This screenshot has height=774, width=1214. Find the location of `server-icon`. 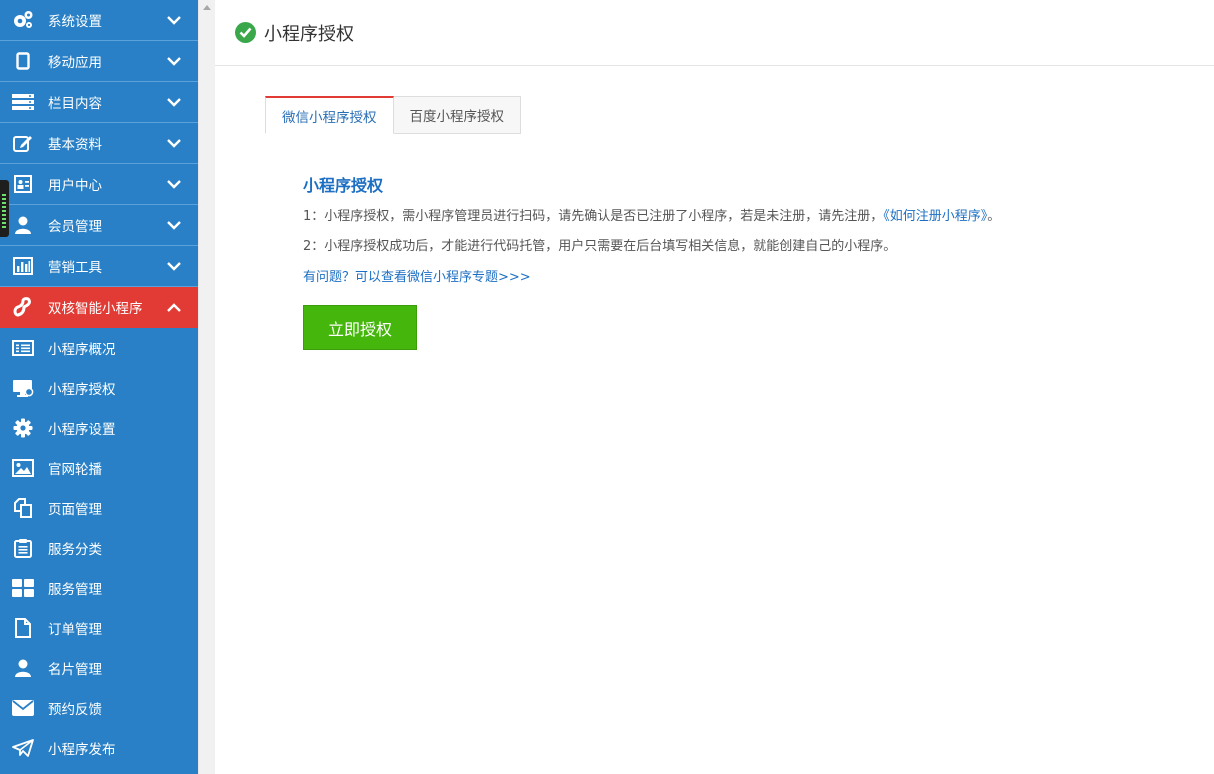

server-icon is located at coordinates (23, 102).